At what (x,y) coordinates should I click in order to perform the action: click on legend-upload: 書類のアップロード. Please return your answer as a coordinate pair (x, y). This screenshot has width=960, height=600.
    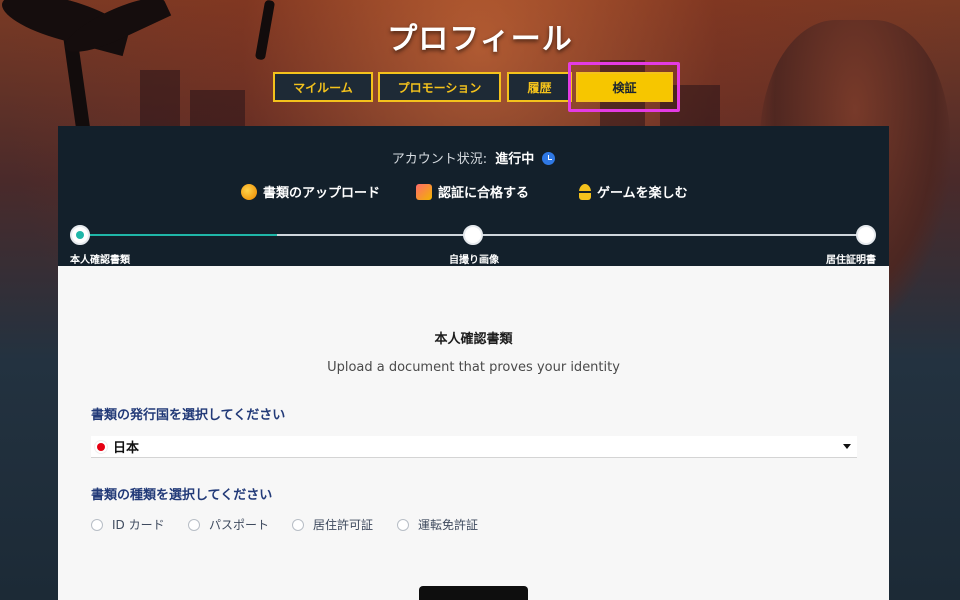
    Looking at the image, I should click on (310, 191).